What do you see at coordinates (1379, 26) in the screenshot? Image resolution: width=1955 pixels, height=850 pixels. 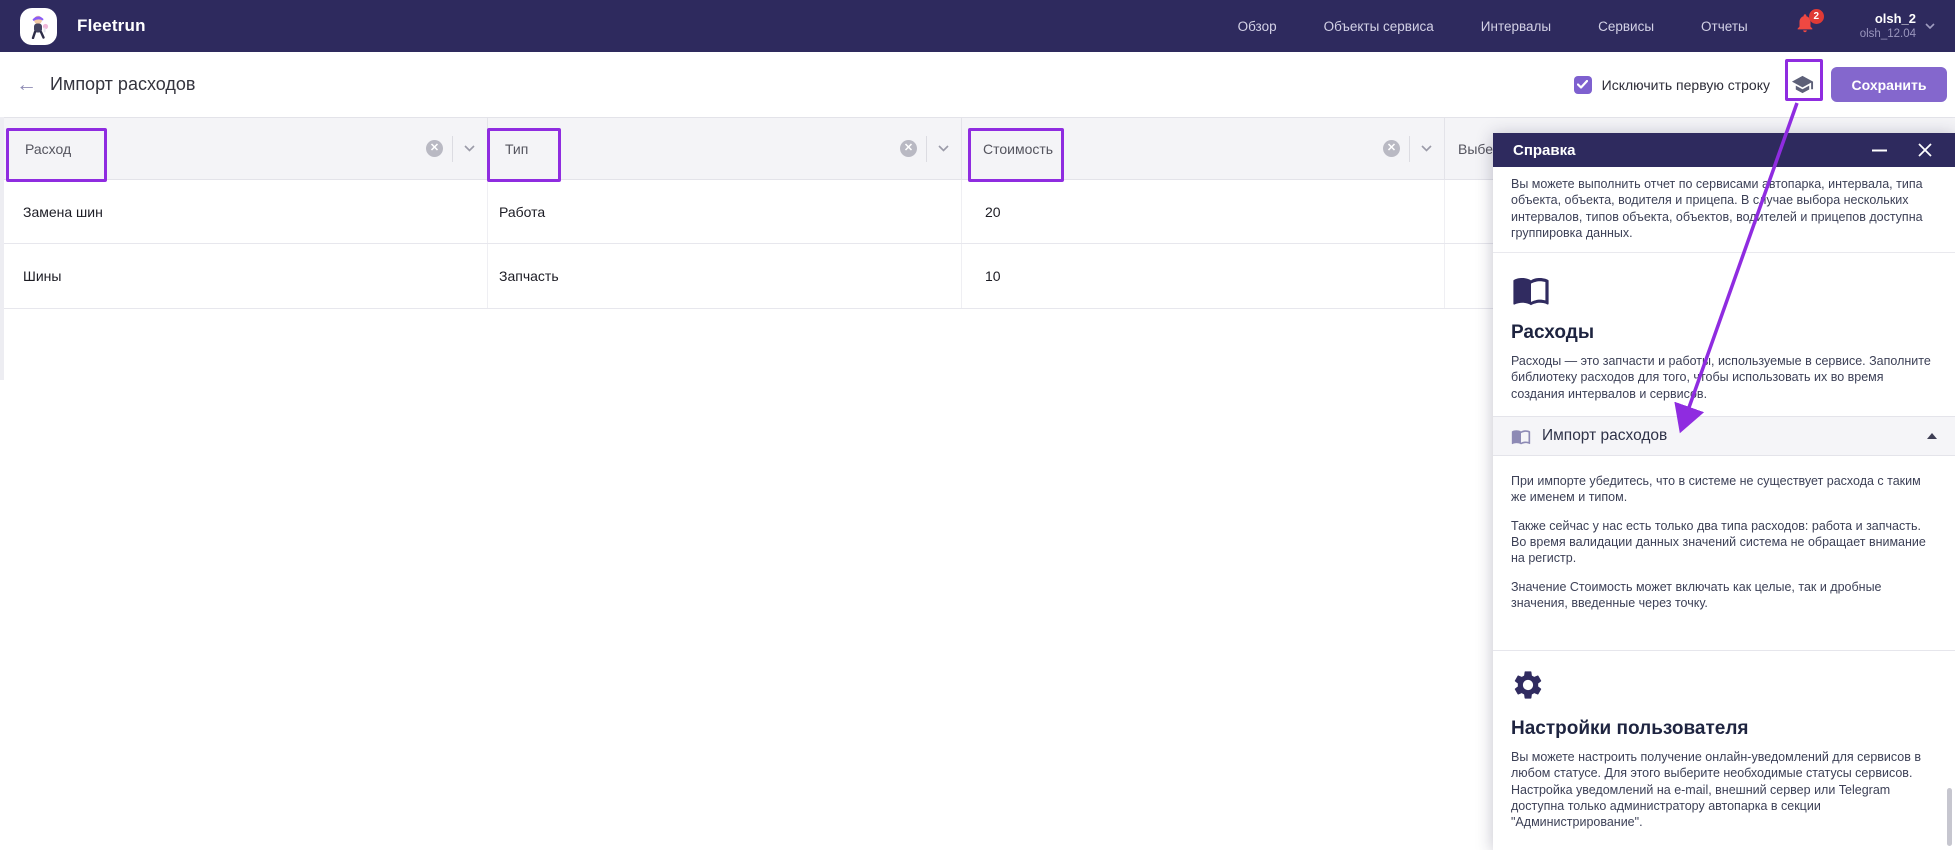 I see `nav-item-service-objects: Объекты сервиса` at bounding box center [1379, 26].